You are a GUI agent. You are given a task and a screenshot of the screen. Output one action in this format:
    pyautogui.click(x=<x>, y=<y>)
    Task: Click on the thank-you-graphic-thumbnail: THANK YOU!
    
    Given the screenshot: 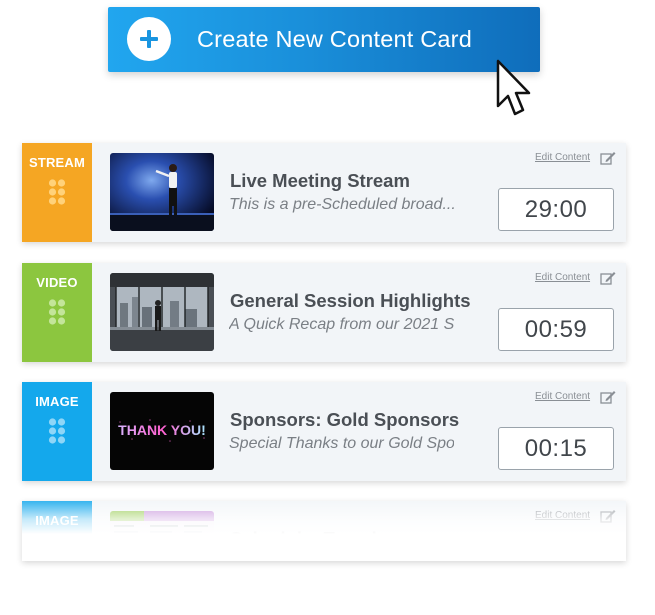 What is the action you would take?
    pyautogui.click(x=162, y=431)
    